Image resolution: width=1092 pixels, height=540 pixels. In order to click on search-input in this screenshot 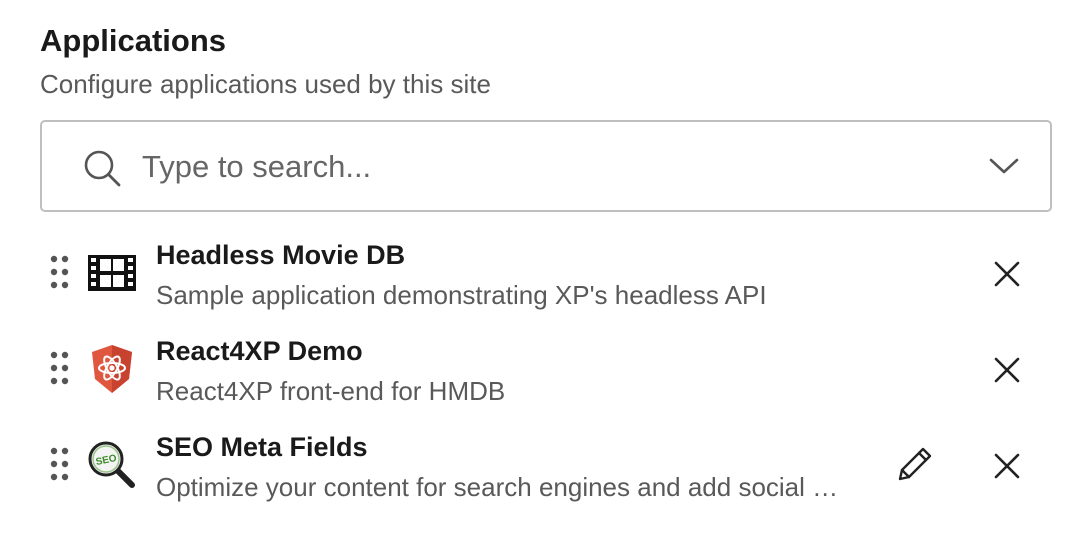, I will do `click(542, 167)`.